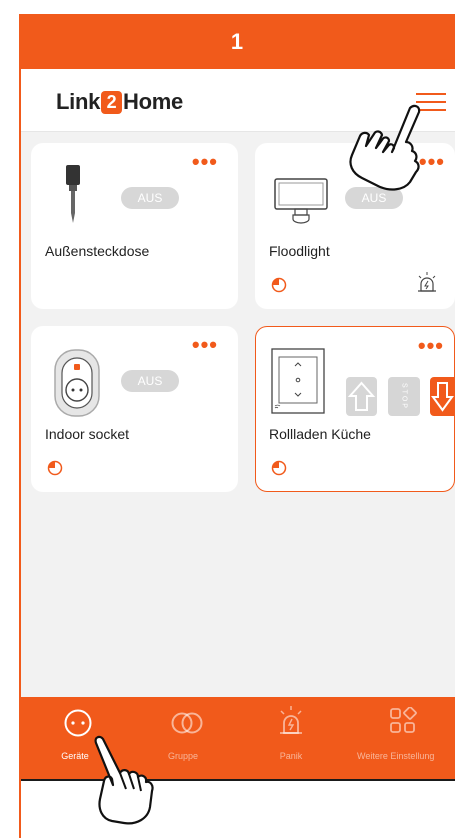  What do you see at coordinates (134, 226) in the screenshot?
I see `device-card-aussensteckdose: ••• AUS Außensteckdose` at bounding box center [134, 226].